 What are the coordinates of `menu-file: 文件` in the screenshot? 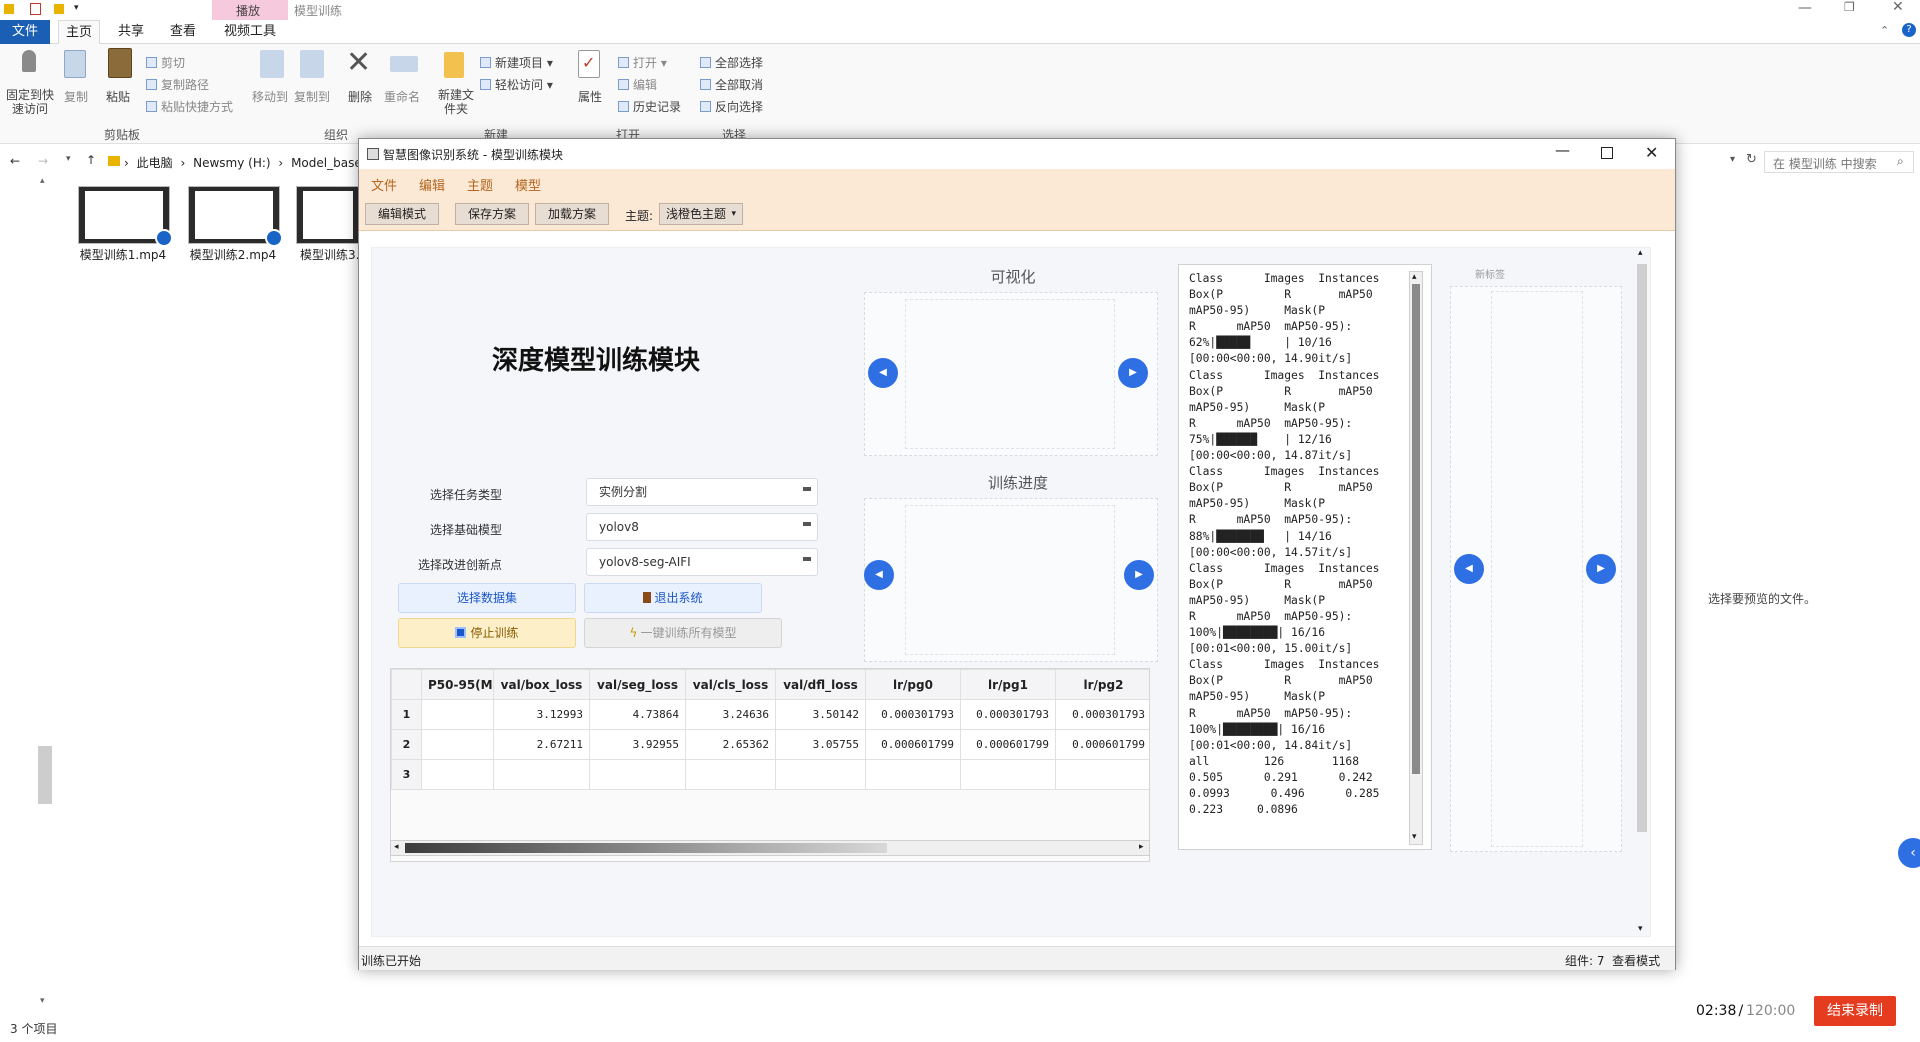 It's located at (384, 184).